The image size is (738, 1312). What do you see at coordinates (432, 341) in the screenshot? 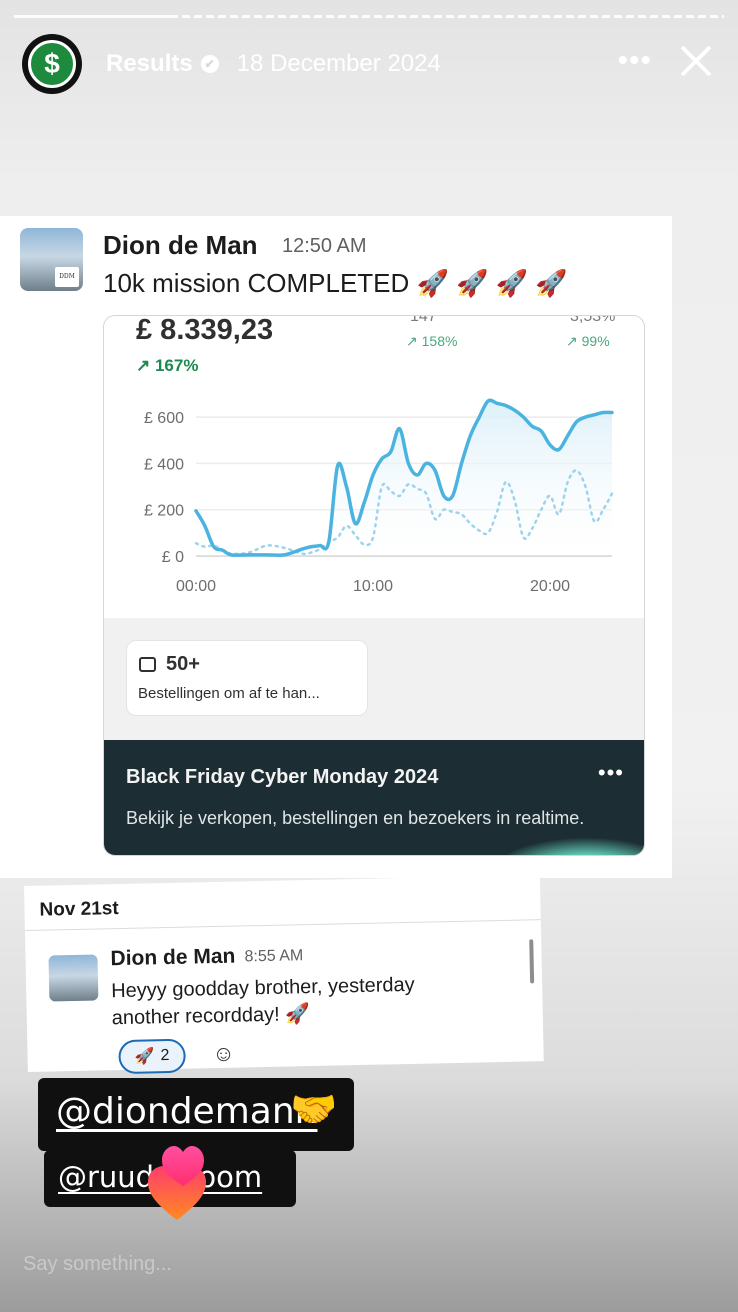
I see `stat-sessions-change: ↗ 158%` at bounding box center [432, 341].